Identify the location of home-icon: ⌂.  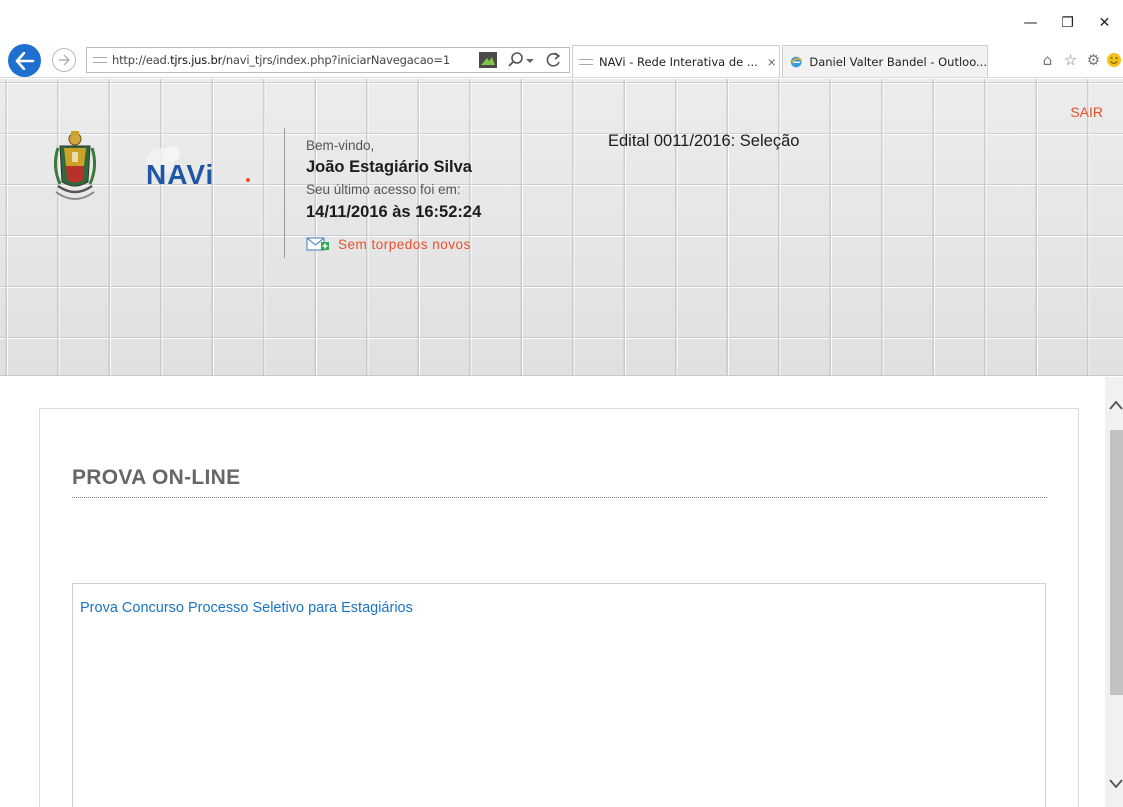
(1047, 60).